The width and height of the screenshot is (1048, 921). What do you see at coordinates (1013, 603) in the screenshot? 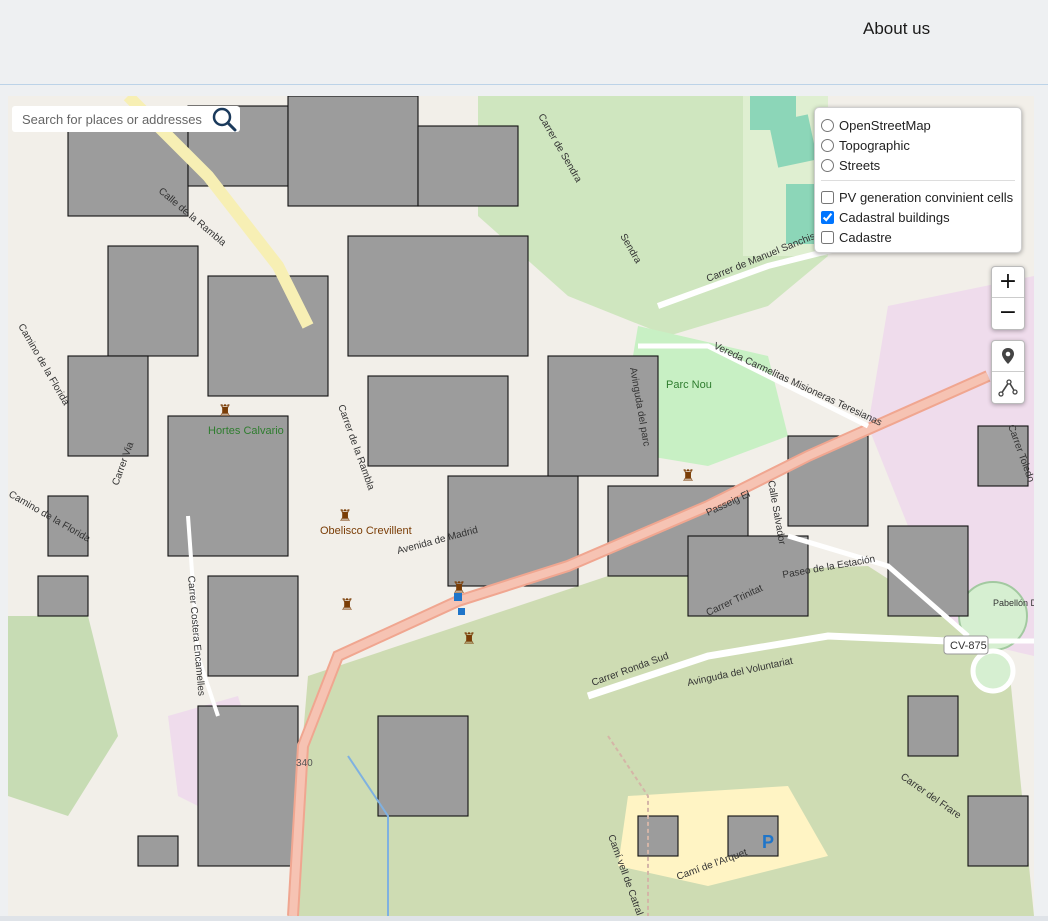
I see `label-pabellon: Pabellón Deportivo Félix Candela` at bounding box center [1013, 603].